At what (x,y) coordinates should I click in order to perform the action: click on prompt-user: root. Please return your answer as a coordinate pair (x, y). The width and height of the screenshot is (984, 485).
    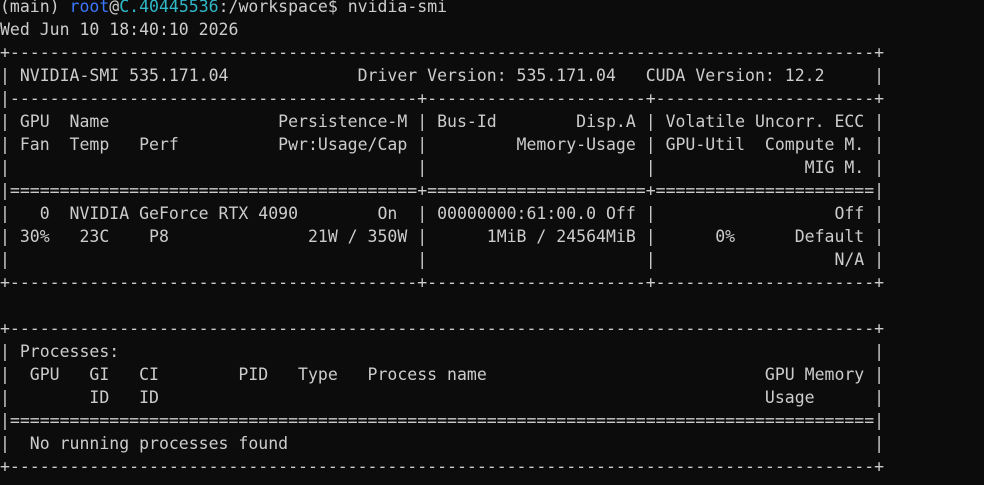
    Looking at the image, I should click on (89, 8).